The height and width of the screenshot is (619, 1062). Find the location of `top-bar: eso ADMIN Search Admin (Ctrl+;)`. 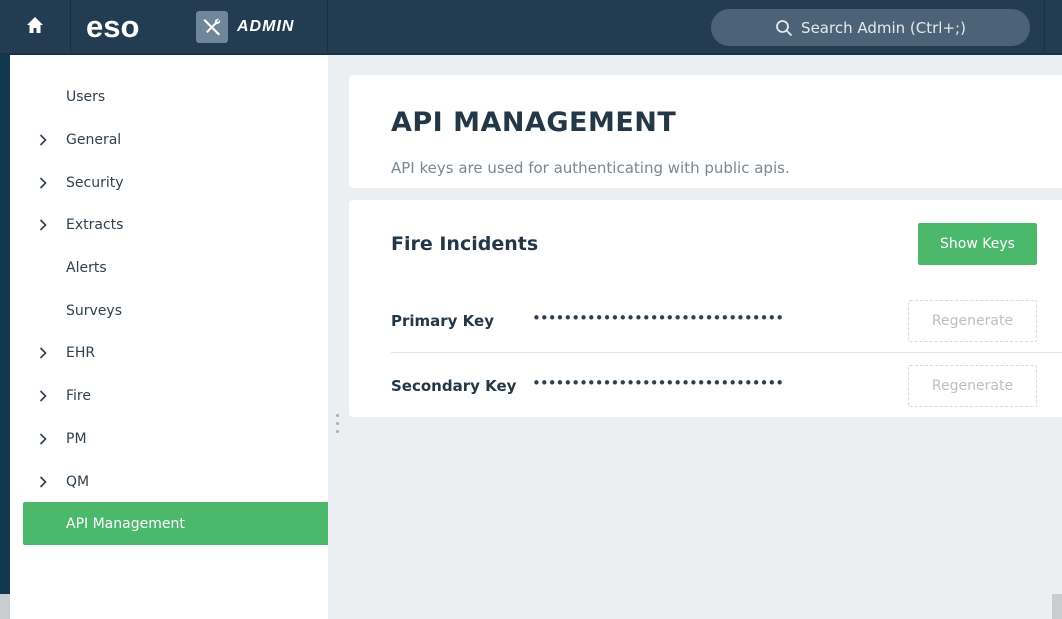

top-bar: eso ADMIN Search Admin (Ctrl+;) is located at coordinates (531, 27).